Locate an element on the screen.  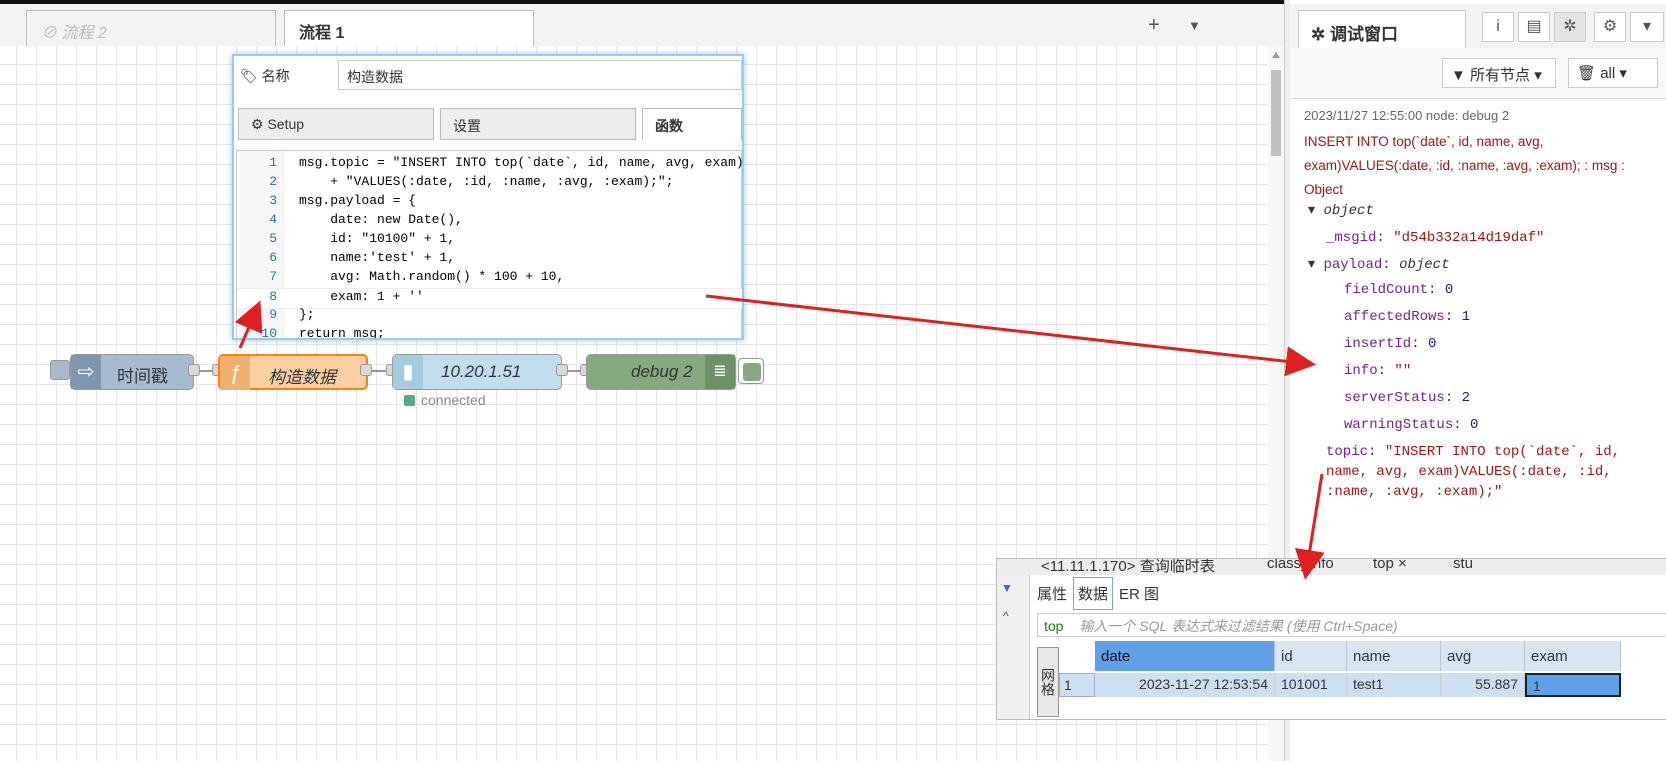
arrow-to-db is located at coordinates (1309, 526).